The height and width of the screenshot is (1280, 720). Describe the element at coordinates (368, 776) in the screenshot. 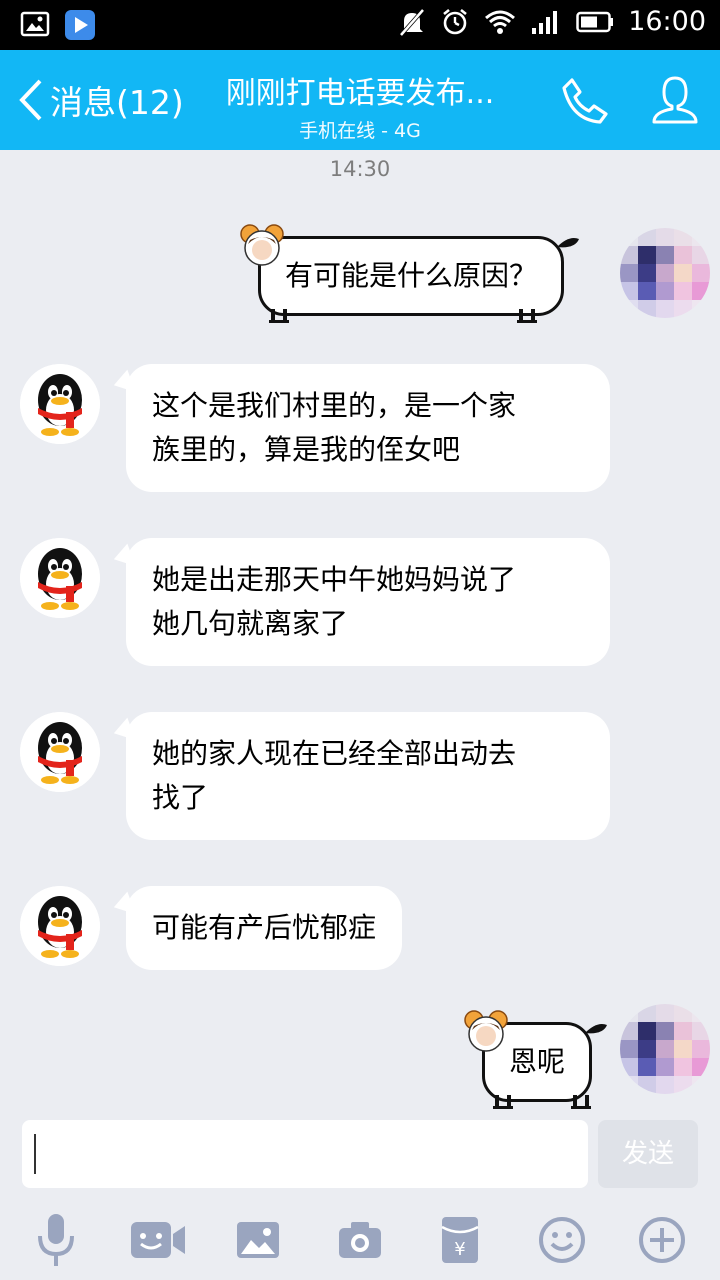

I see `incoming-message: 她的家人现在已经全部出动去 找了` at that location.